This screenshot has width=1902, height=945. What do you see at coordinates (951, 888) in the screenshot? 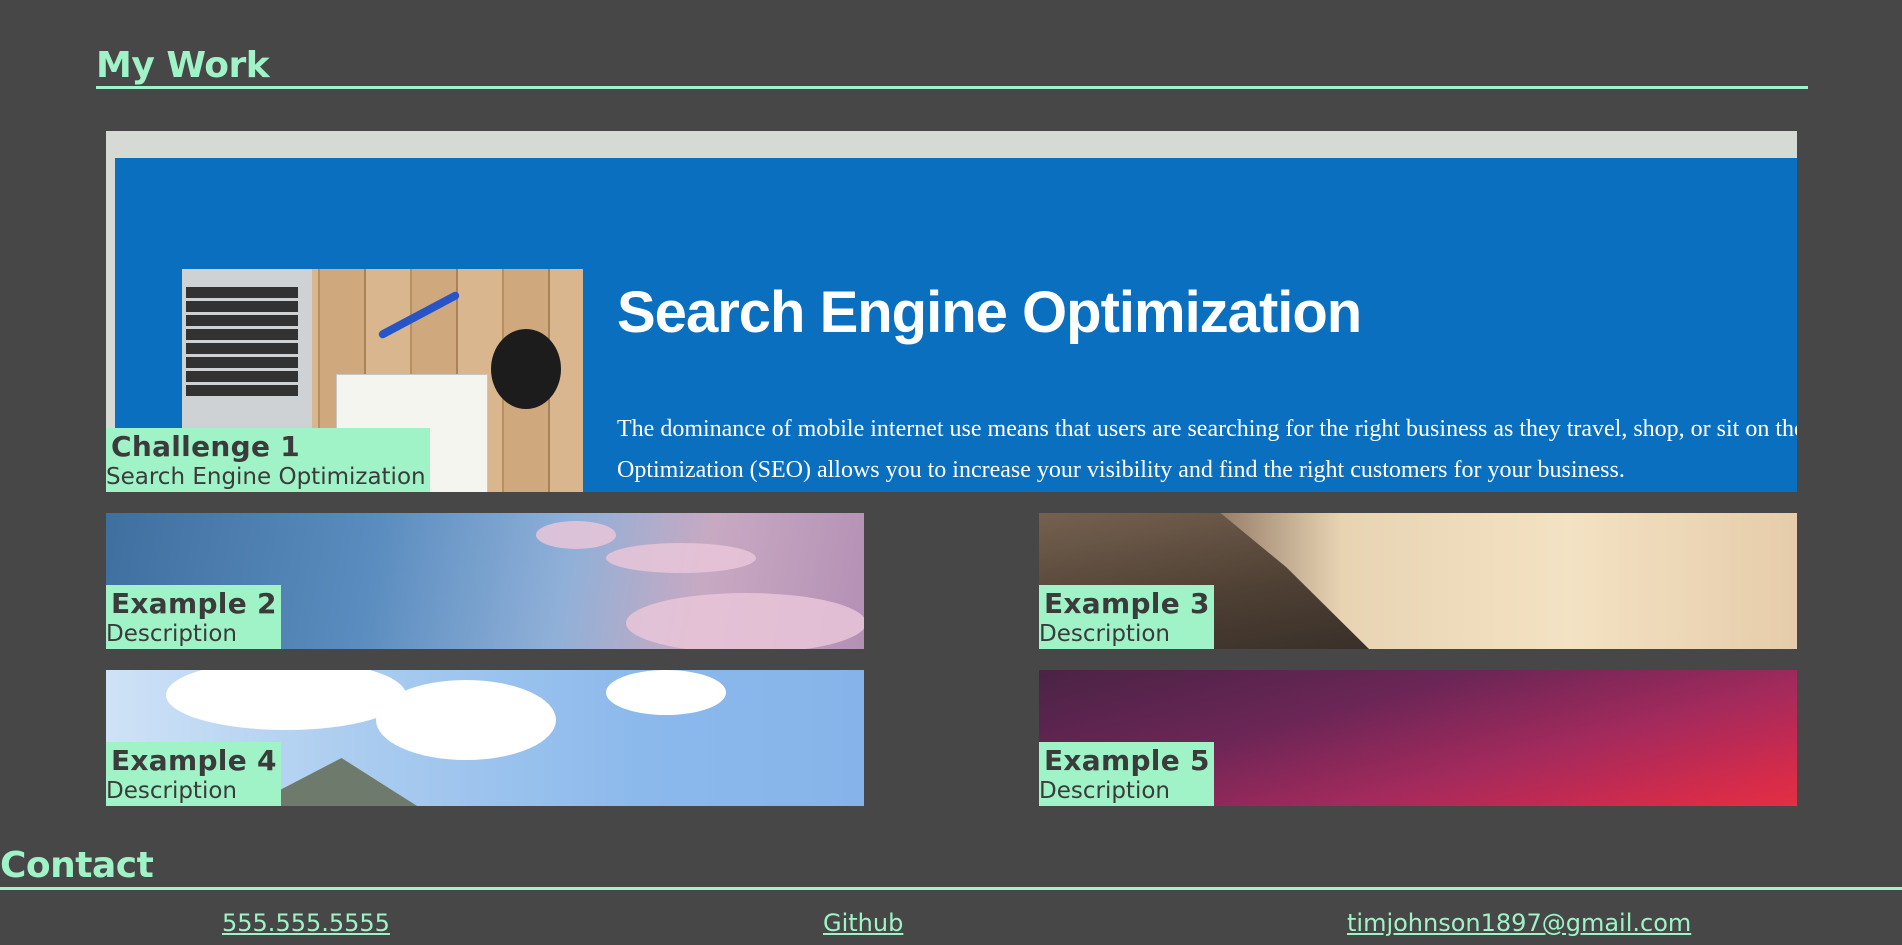
I see `contact-divider` at bounding box center [951, 888].